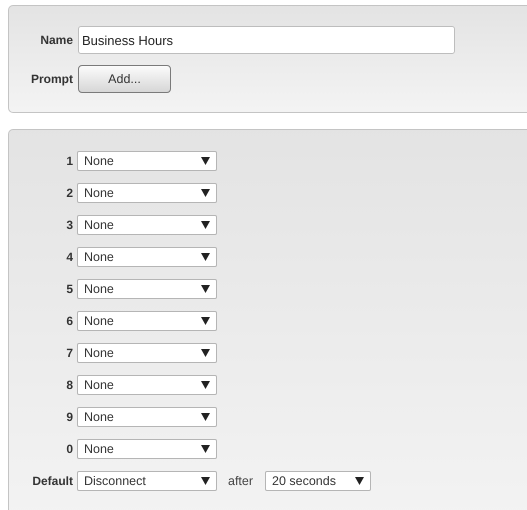 The width and height of the screenshot is (527, 510). What do you see at coordinates (241, 481) in the screenshot?
I see `after-label: after` at bounding box center [241, 481].